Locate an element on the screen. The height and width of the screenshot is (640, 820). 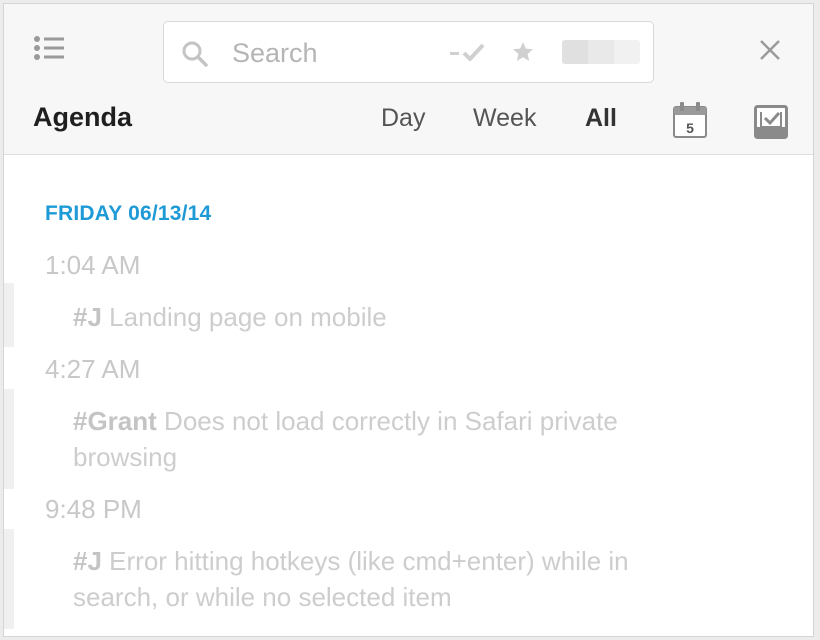
list-item: #J Landing page on mobile is located at coordinates (393, 317).